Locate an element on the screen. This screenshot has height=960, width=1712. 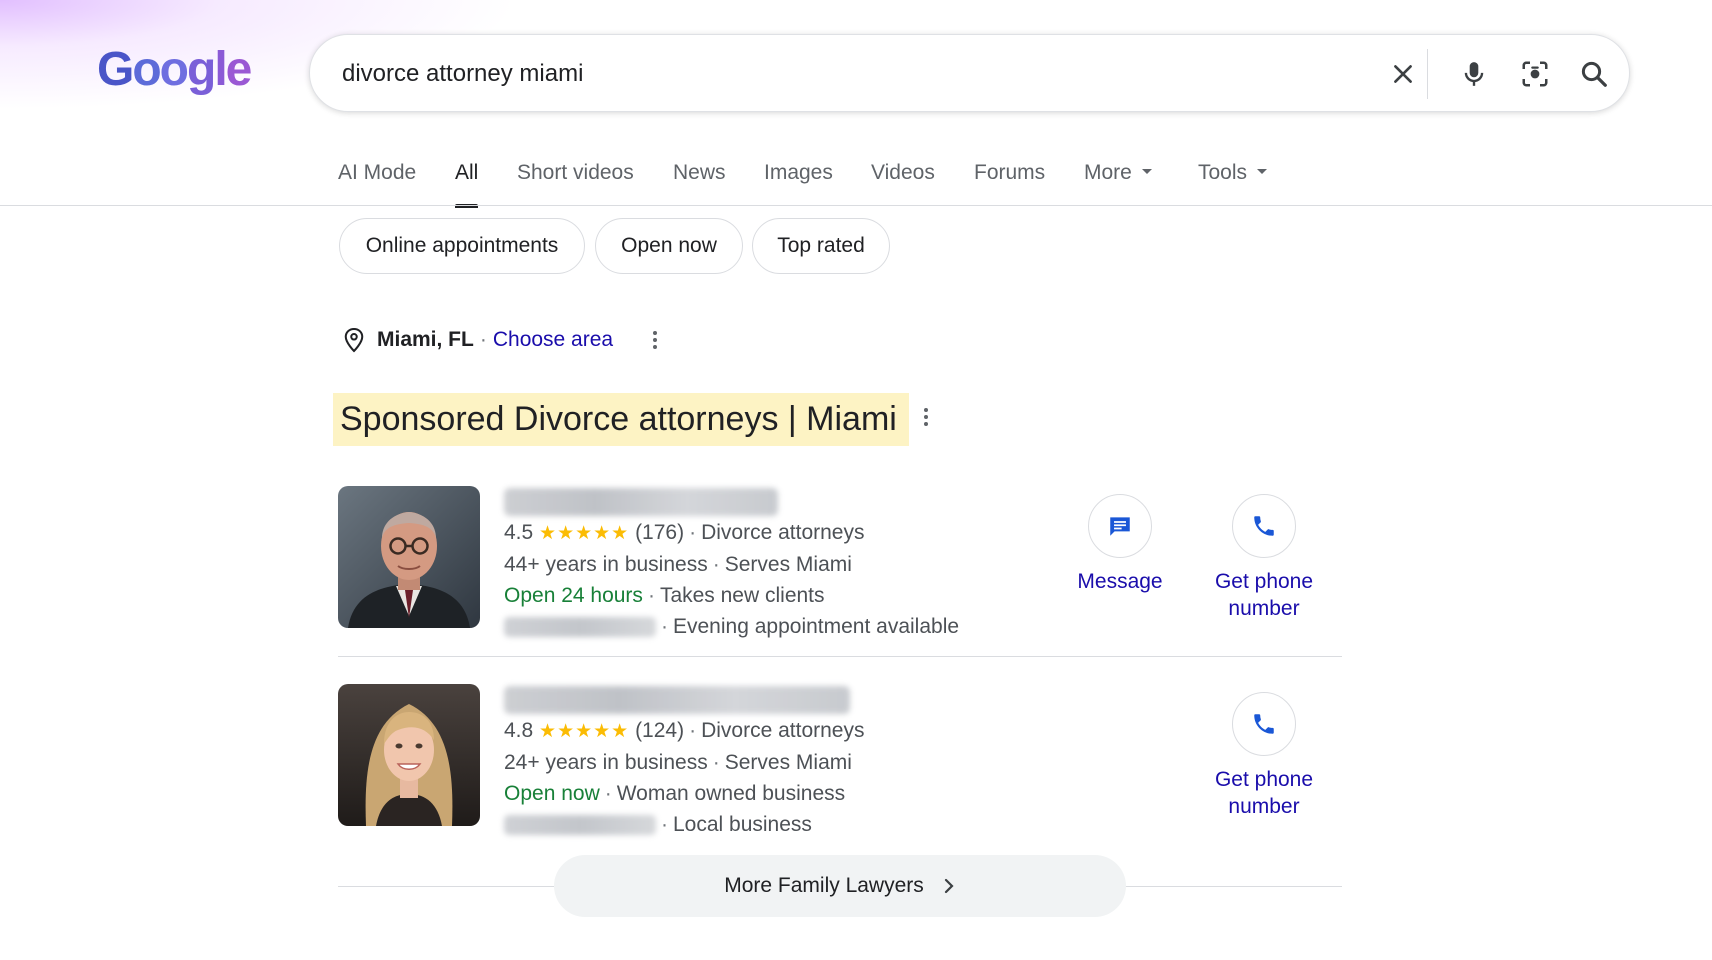
location-row: Miami, FL · Choose area is located at coordinates (504, 340).